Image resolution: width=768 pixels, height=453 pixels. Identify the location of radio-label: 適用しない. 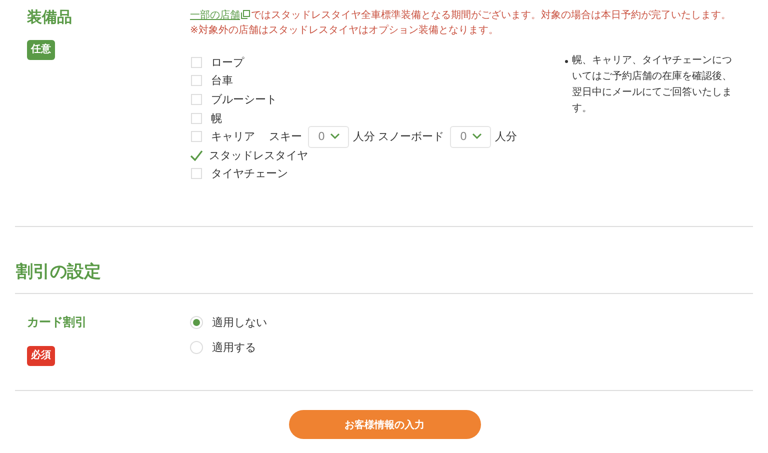
(239, 322).